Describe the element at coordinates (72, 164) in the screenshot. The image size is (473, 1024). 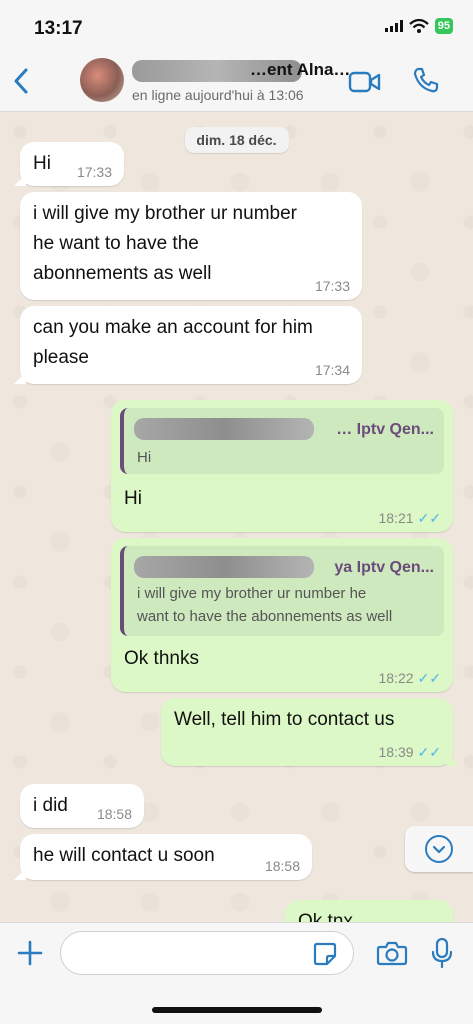
I see `message-incoming: Hi 17:33` at that location.